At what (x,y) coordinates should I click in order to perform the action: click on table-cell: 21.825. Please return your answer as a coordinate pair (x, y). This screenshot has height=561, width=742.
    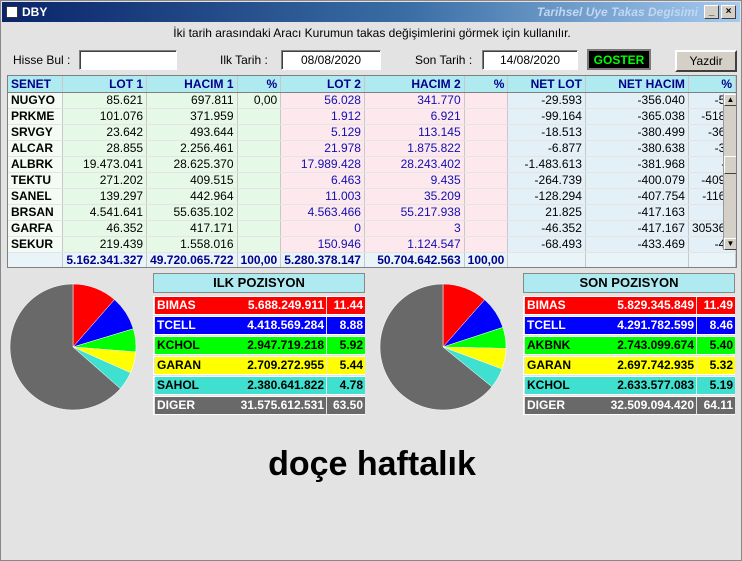
    Looking at the image, I should click on (546, 212).